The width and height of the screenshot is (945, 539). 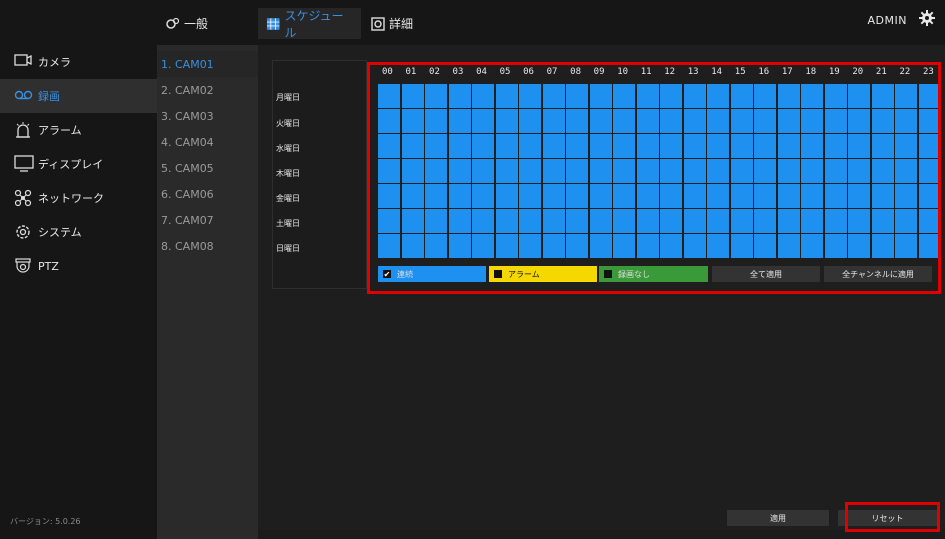 I want to click on sidebar-item-ptz: PTZ, so click(x=78, y=266).